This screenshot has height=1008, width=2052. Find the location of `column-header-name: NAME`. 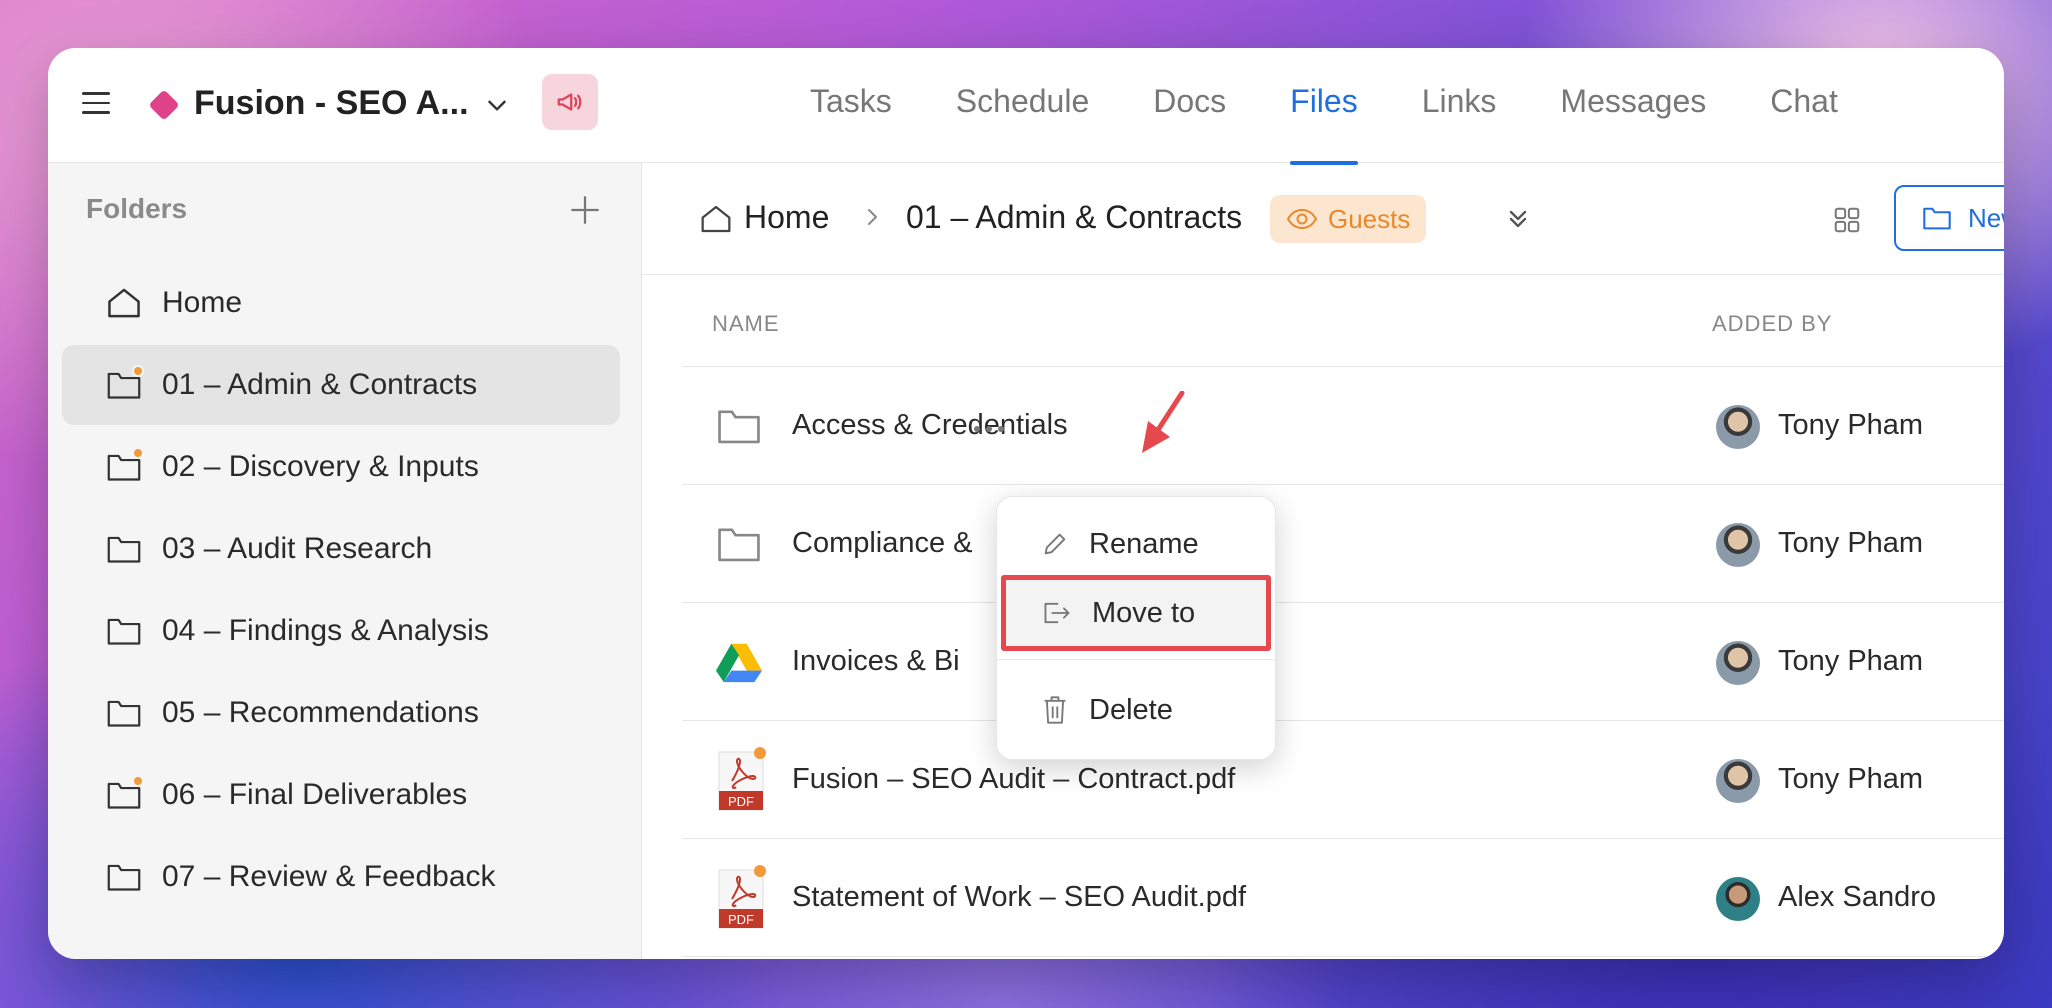

column-header-name: NAME is located at coordinates (746, 324).